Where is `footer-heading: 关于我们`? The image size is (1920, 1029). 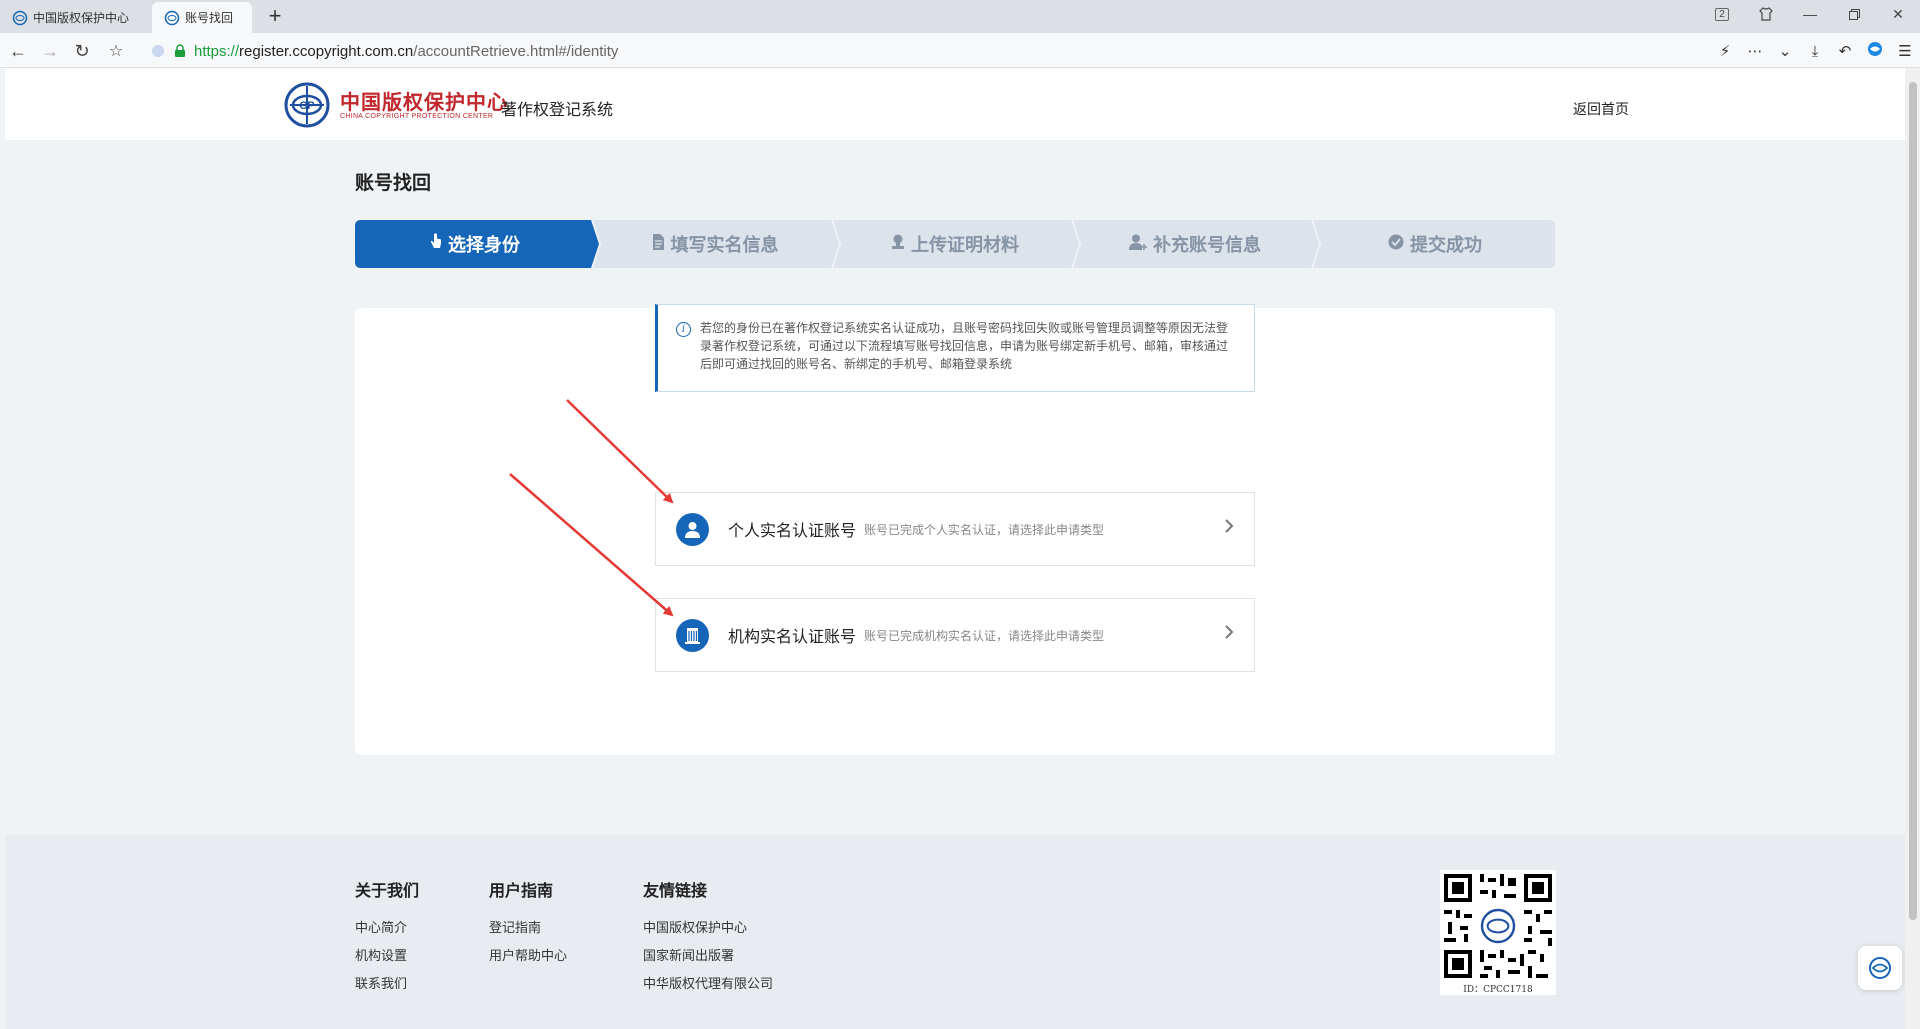 footer-heading: 关于我们 is located at coordinates (387, 891).